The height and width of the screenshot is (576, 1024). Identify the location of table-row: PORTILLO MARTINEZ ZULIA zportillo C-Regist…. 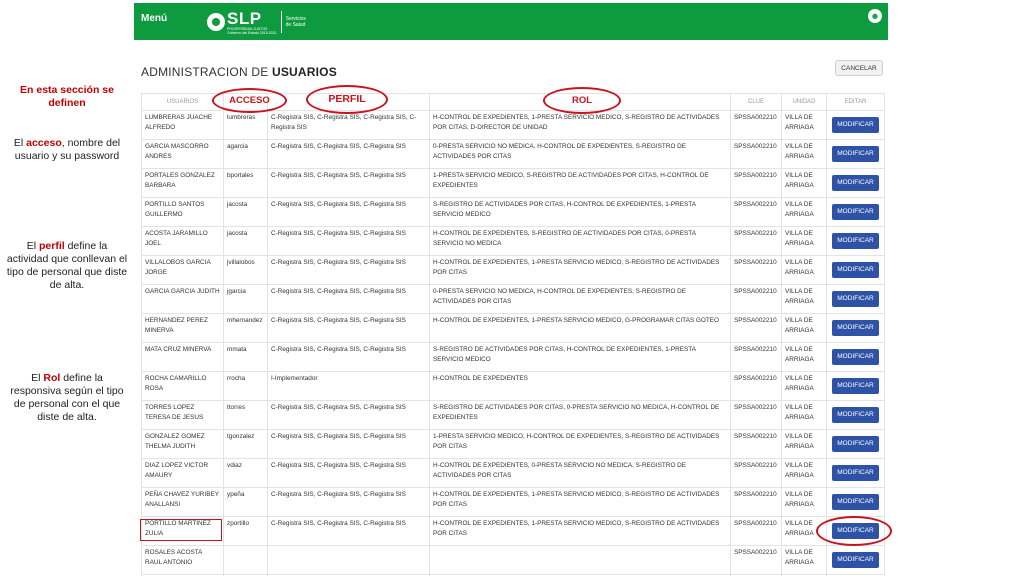
(513, 531).